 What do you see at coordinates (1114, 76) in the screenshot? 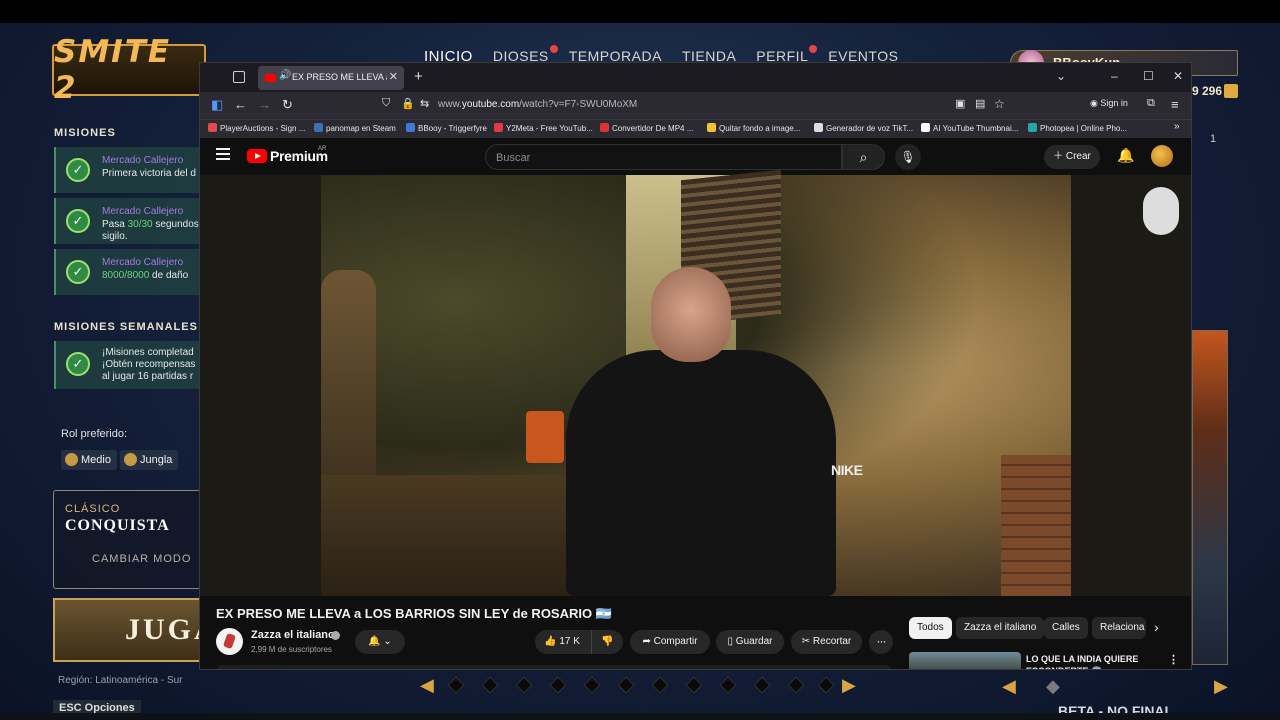
I see `minimize-icon: –` at bounding box center [1114, 76].